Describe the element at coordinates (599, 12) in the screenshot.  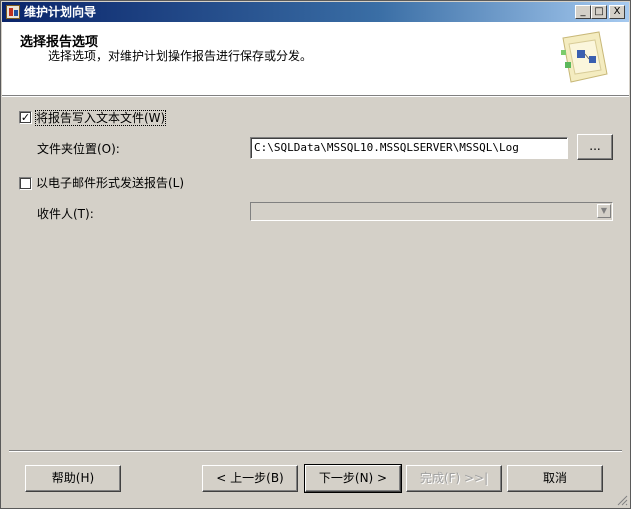
I see `maximize-button: □` at that location.